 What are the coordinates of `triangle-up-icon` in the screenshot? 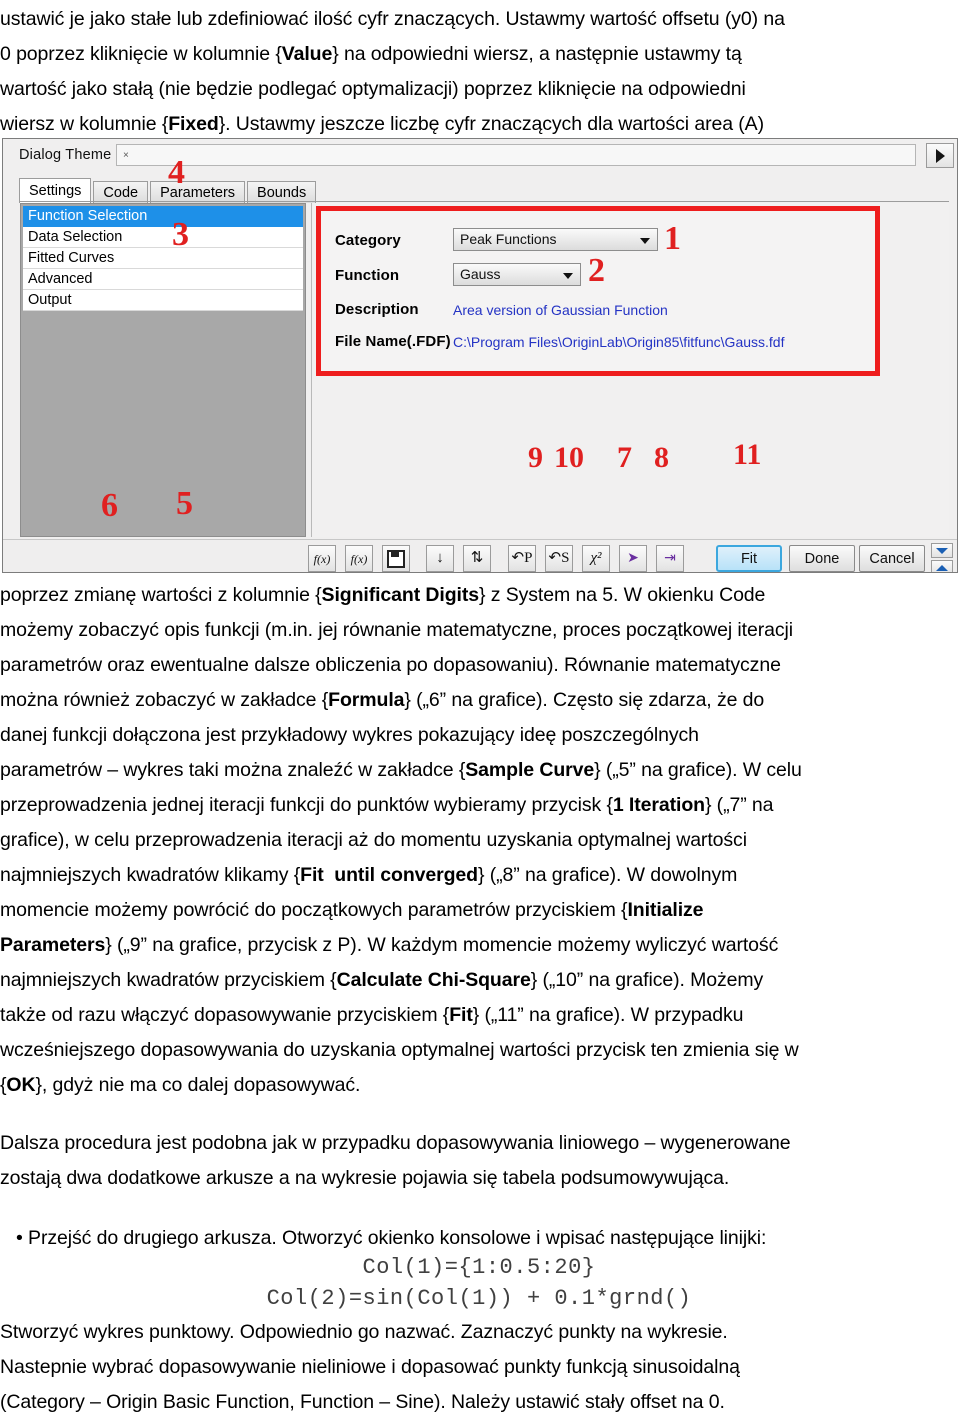 It's located at (942, 567).